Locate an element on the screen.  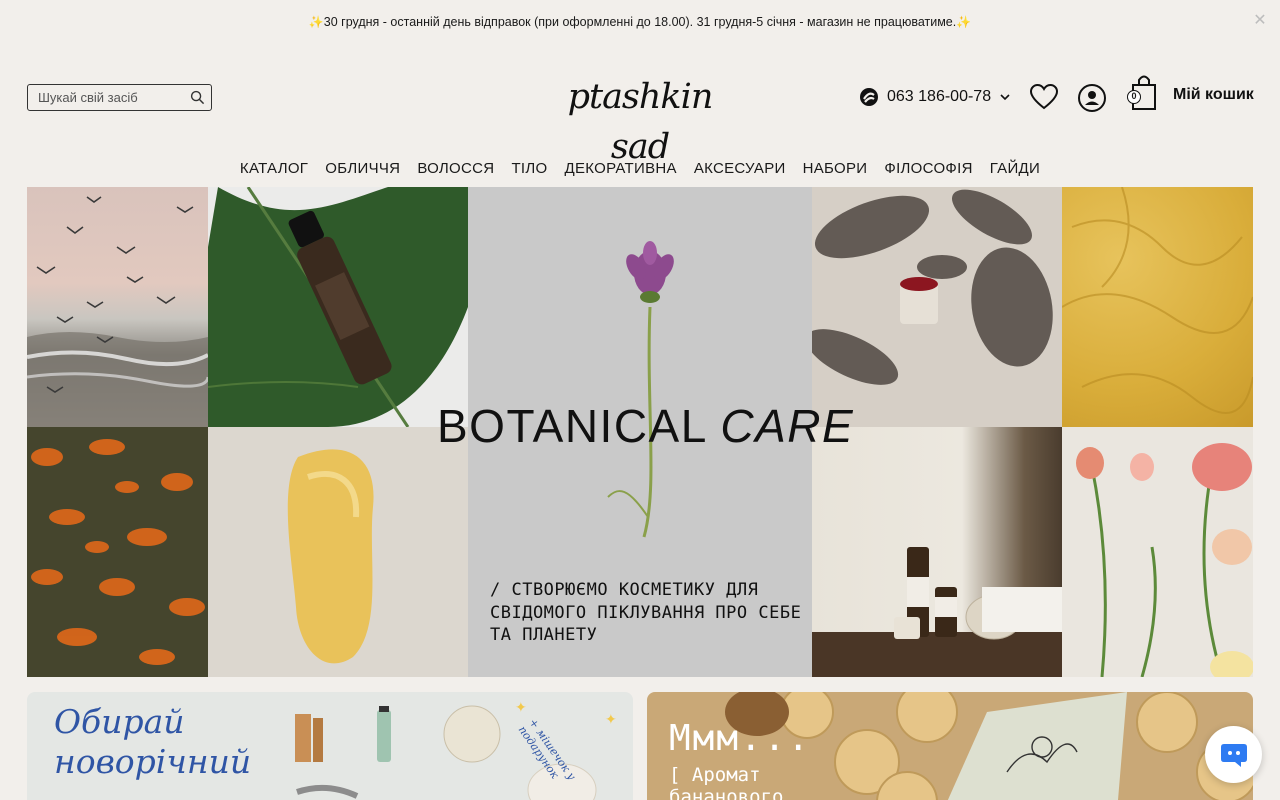
hero-image-butter-texture is located at coordinates (1157, 307).